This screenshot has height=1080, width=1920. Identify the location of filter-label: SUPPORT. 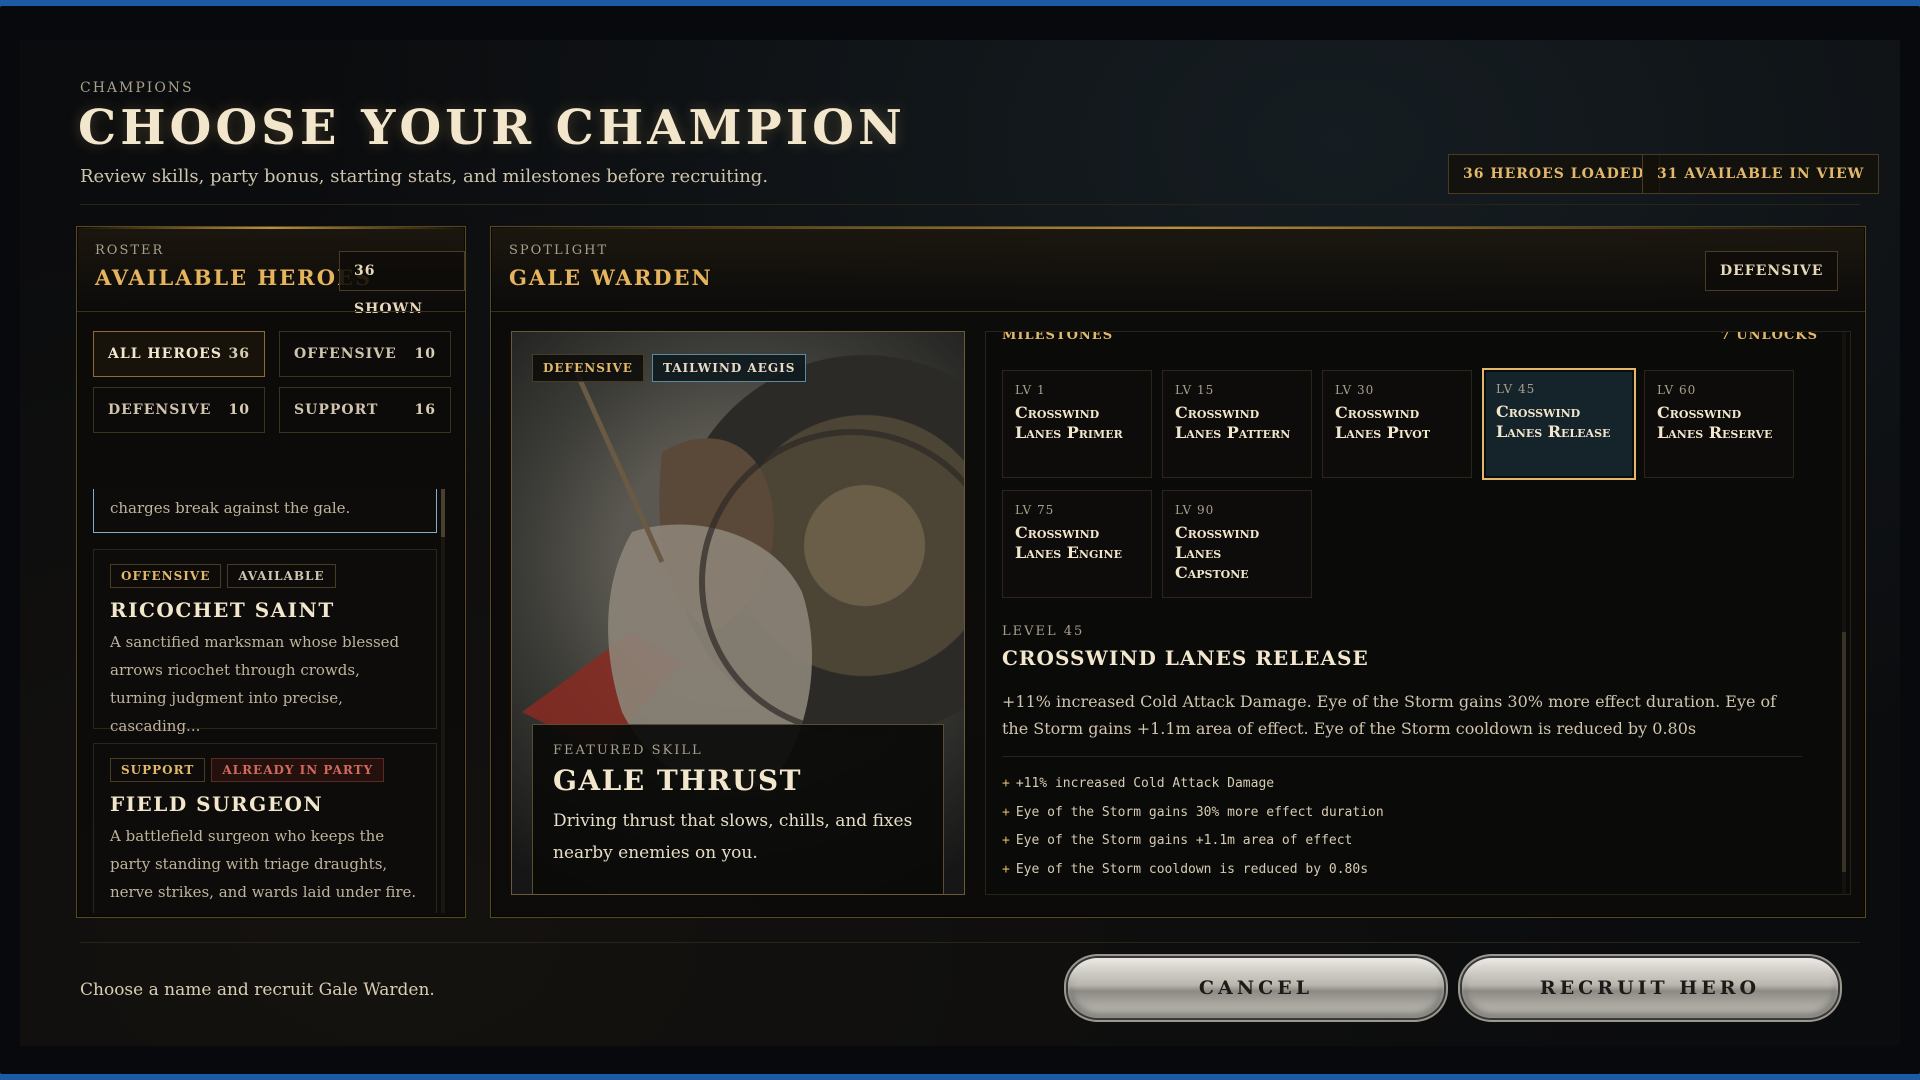
(336, 410).